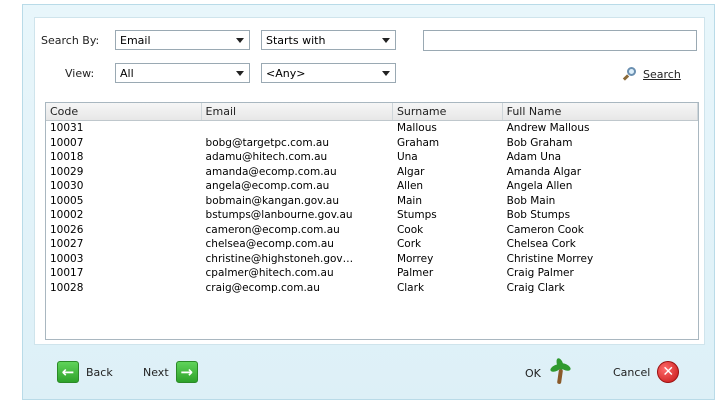 The height and width of the screenshot is (404, 727). I want to click on magnifier-icon, so click(629, 74).